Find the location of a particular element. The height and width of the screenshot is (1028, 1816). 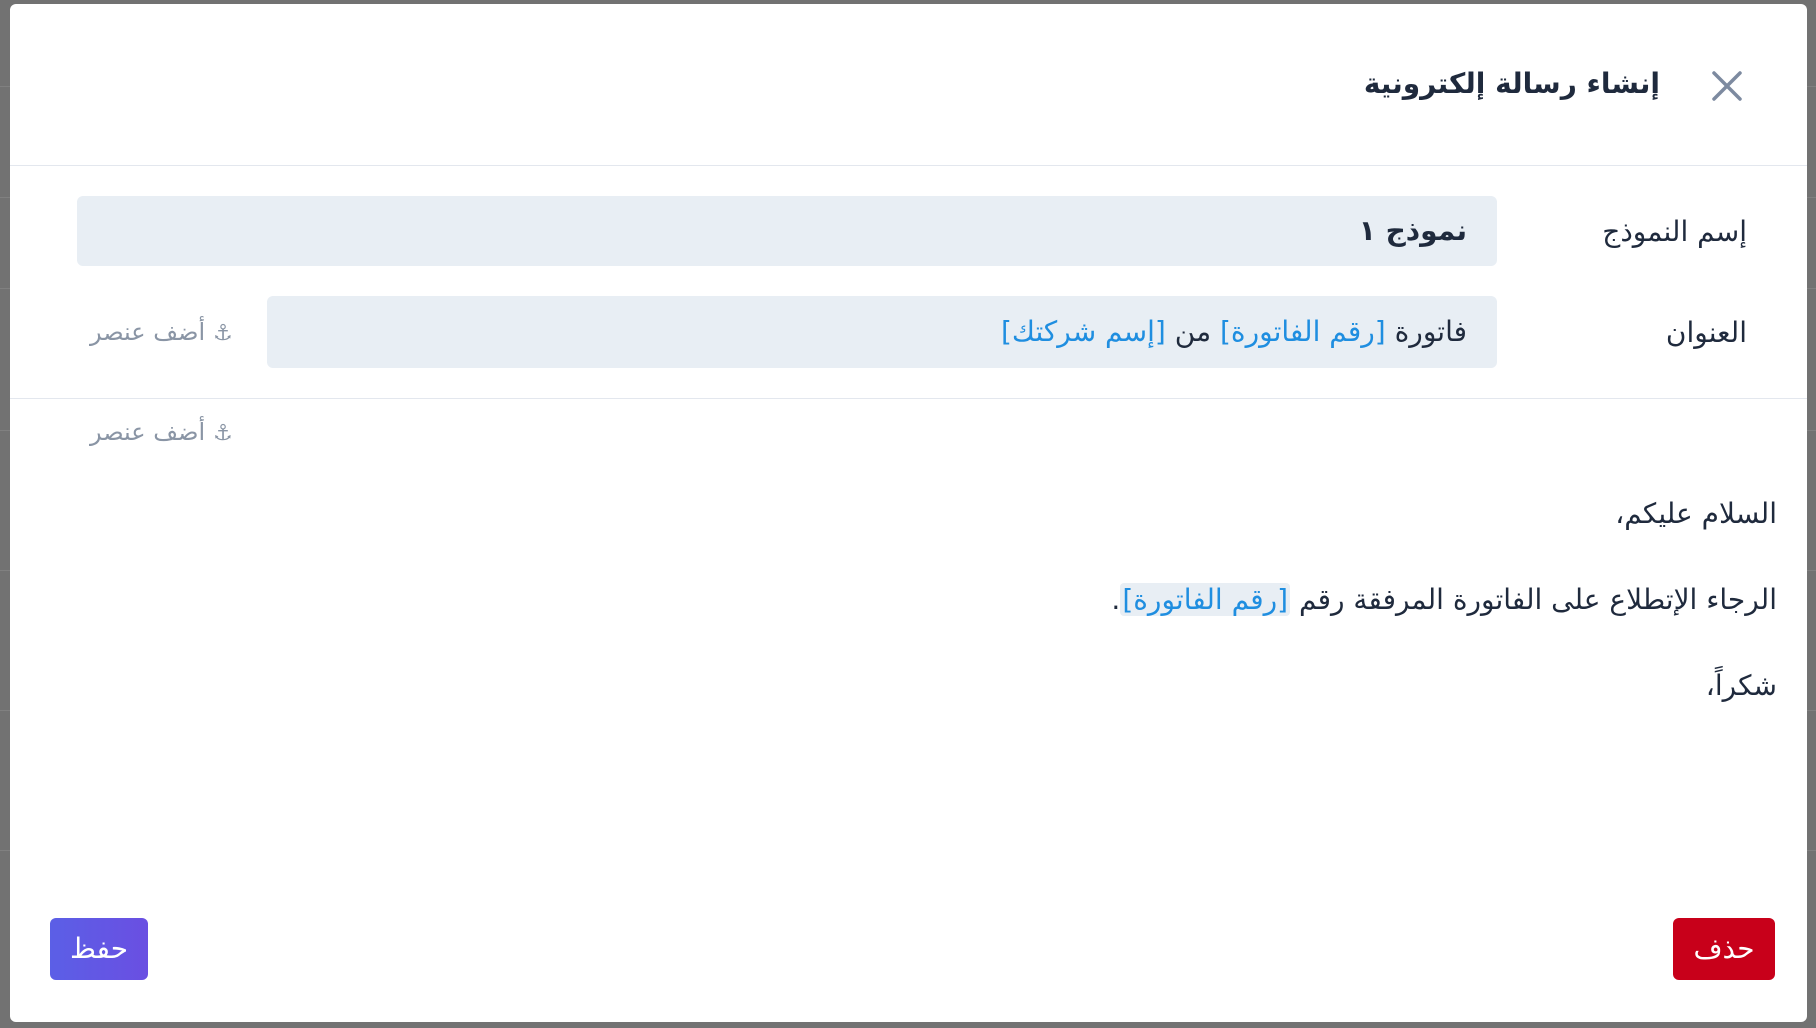

body-add-element-button: ⚓ أضف عنصر is located at coordinates (161, 433).